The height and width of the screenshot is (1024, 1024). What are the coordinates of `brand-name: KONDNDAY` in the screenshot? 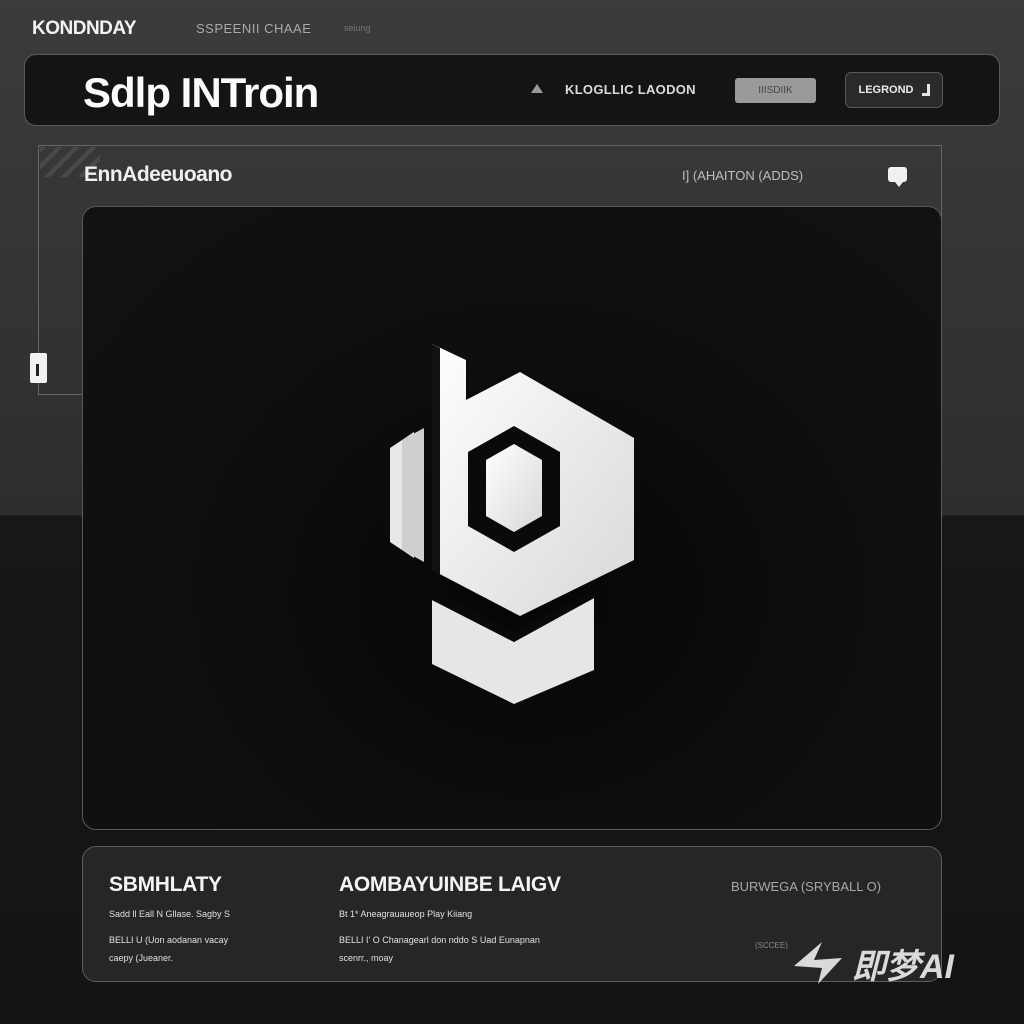 It's located at (84, 29).